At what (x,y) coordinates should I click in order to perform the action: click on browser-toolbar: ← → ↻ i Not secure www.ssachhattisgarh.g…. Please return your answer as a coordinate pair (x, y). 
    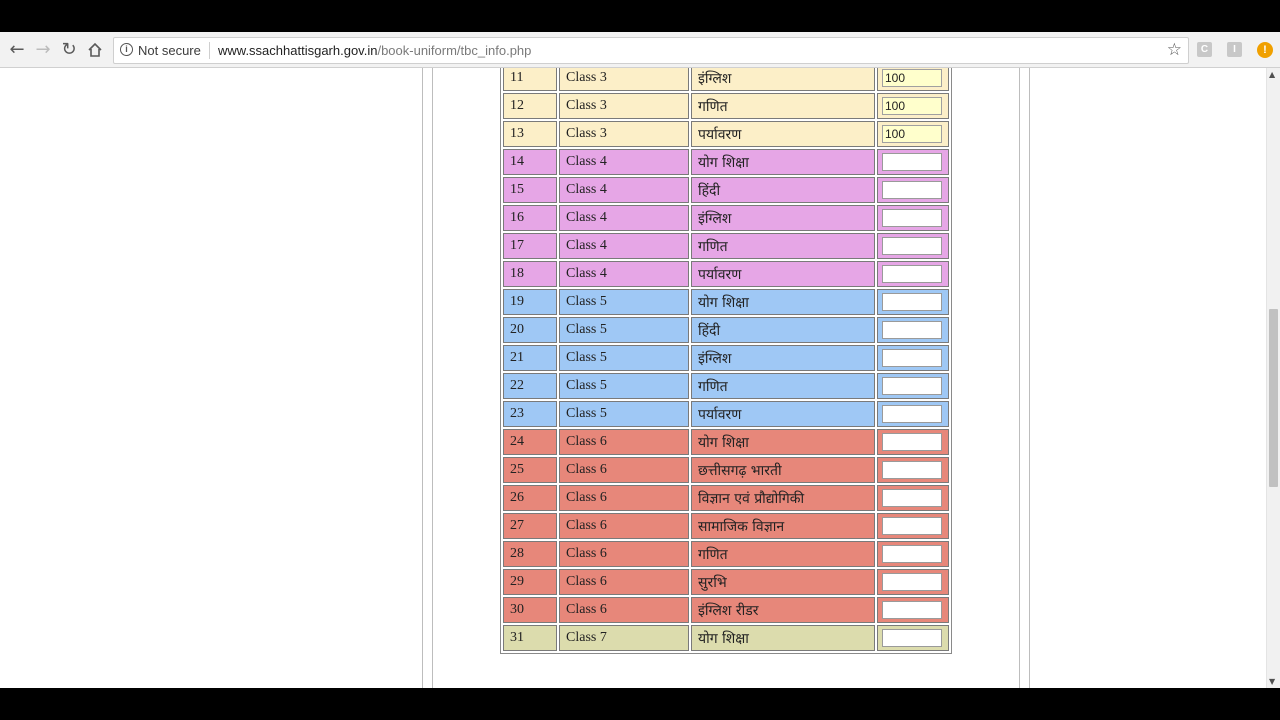
    Looking at the image, I should click on (640, 50).